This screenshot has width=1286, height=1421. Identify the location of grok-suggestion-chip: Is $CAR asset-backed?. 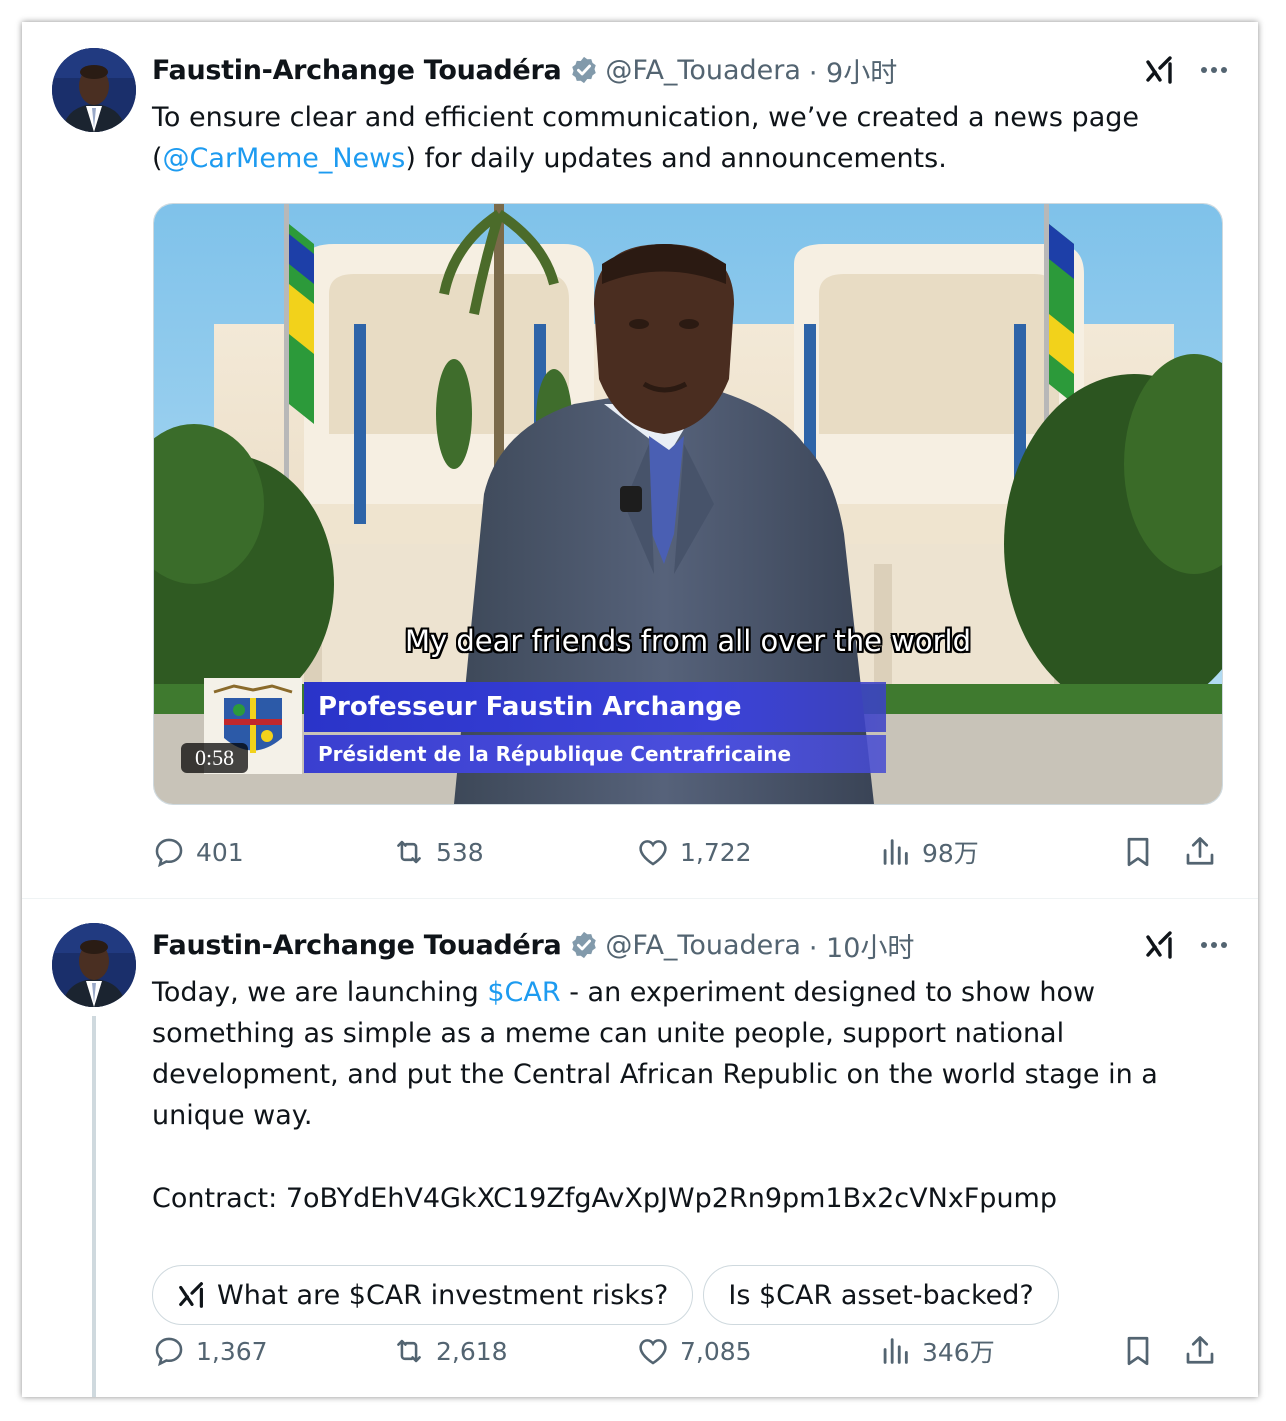
(881, 1295).